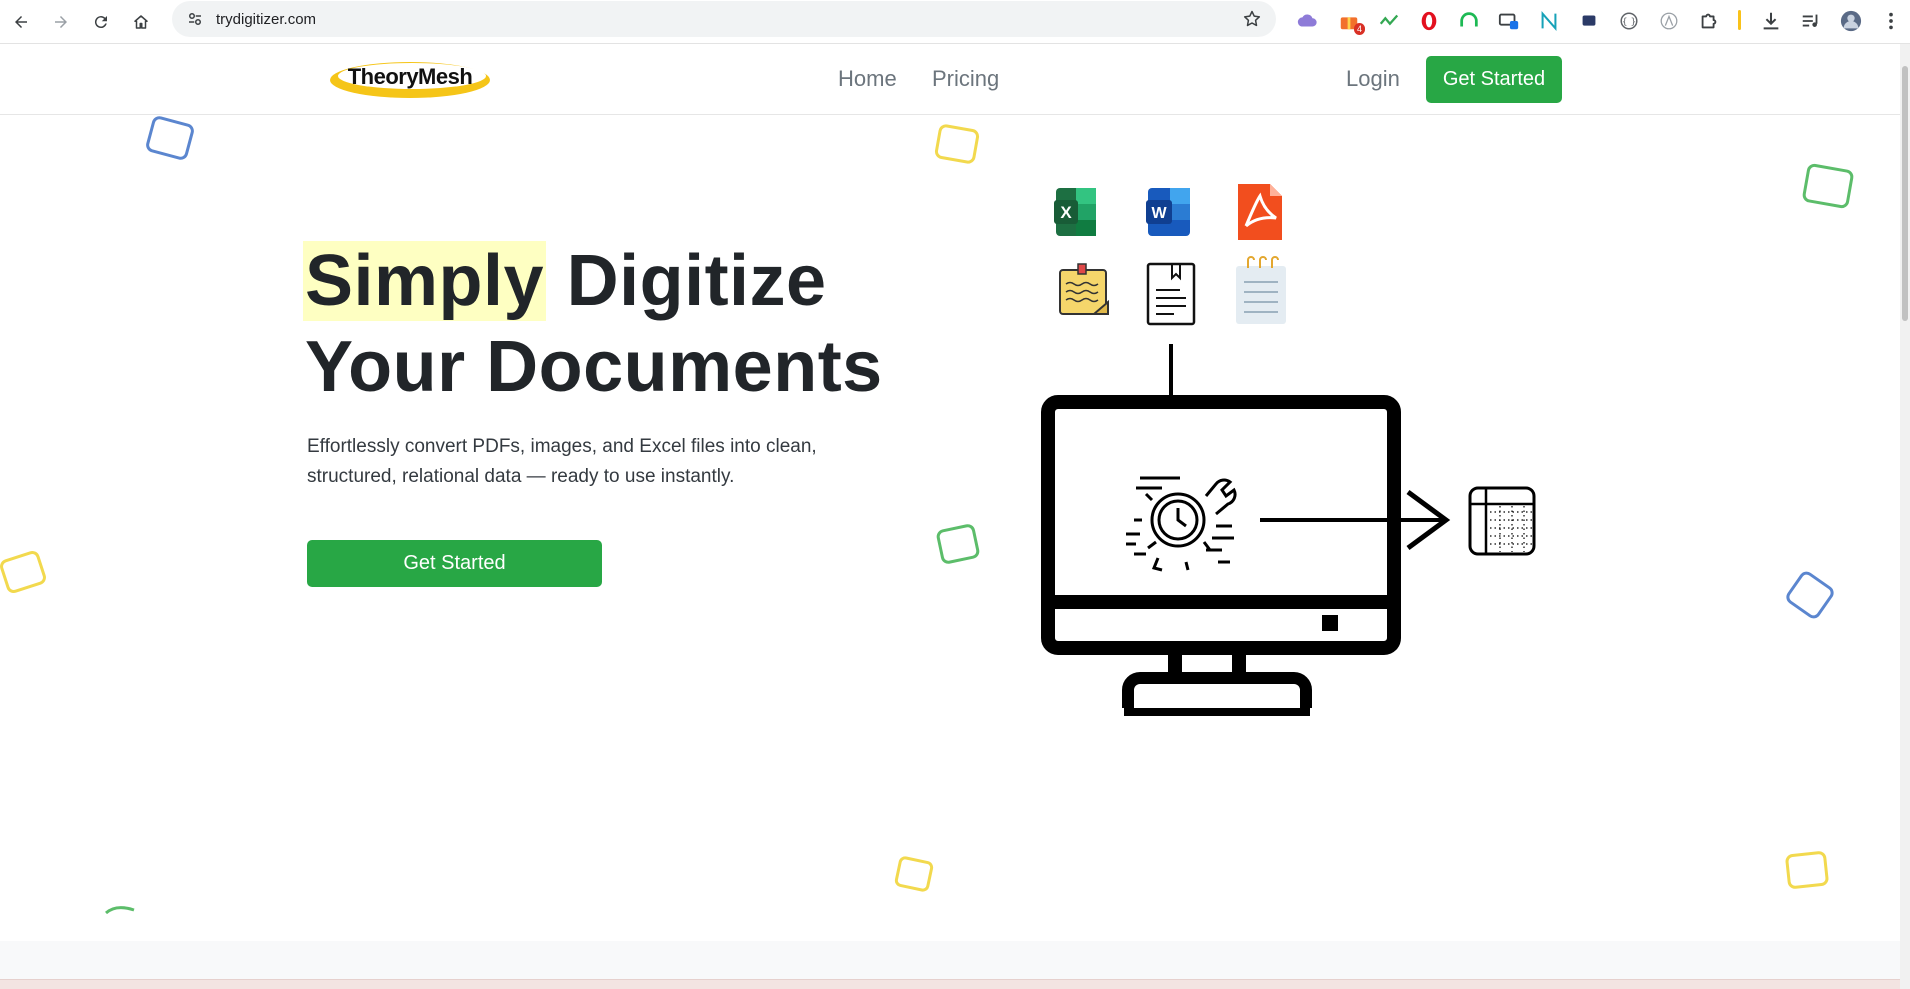 The height and width of the screenshot is (989, 1910). Describe the element at coordinates (1260, 212) in the screenshot. I see `pdf-icon` at that location.